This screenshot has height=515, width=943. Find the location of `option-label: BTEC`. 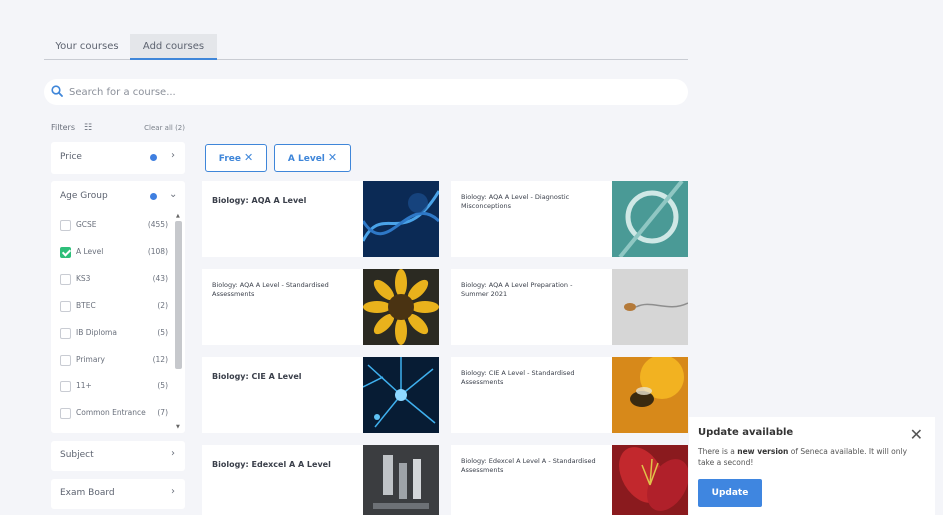

option-label: BTEC is located at coordinates (86, 305).